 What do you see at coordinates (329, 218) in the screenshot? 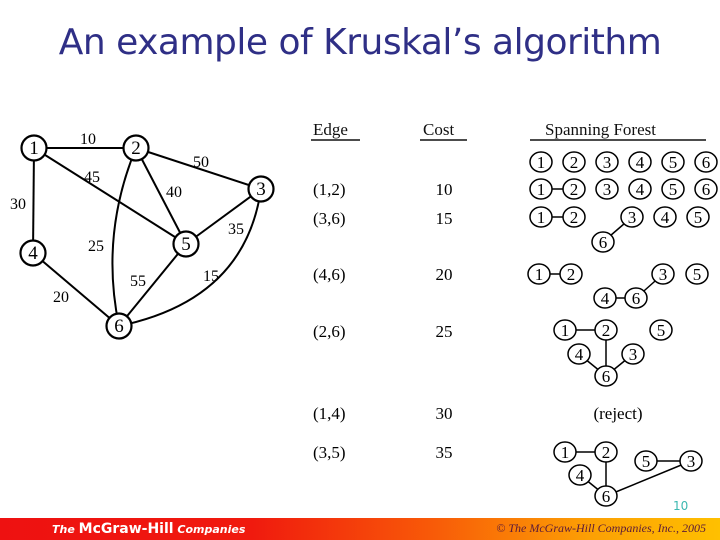
I see `step-edge: (3,6)` at bounding box center [329, 218].